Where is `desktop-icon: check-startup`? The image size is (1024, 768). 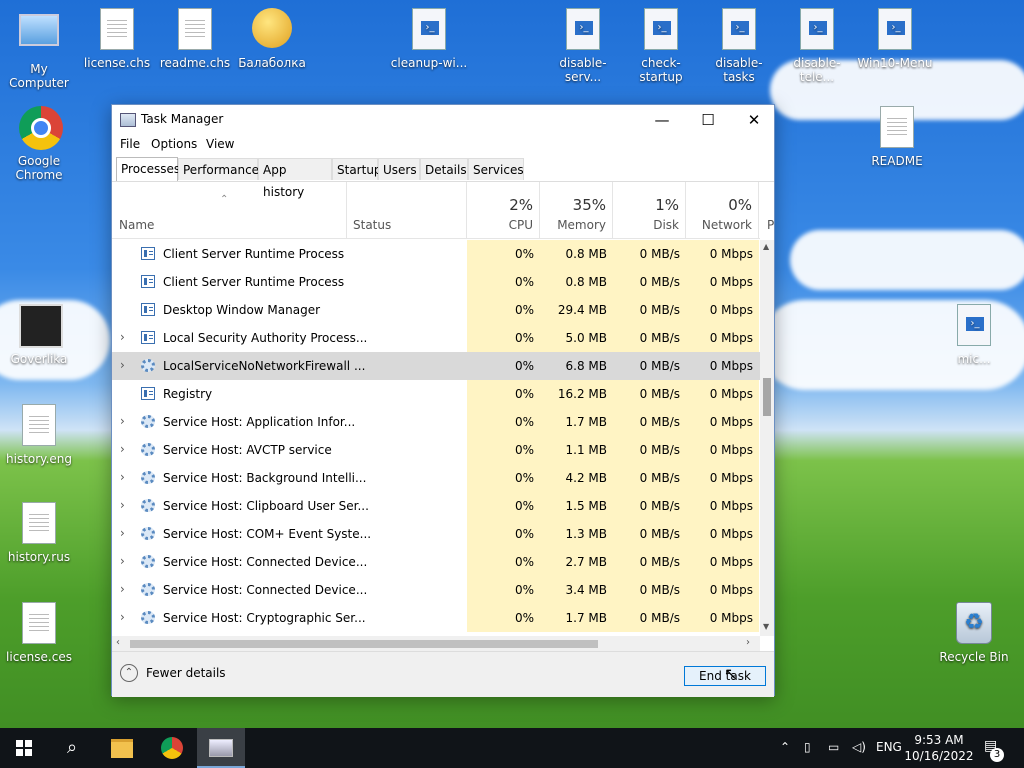 desktop-icon: check-startup is located at coordinates (661, 46).